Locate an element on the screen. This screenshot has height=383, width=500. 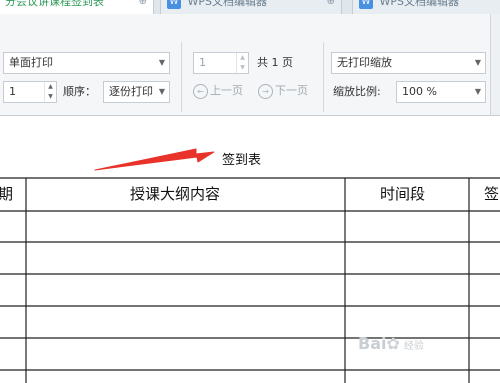
page-number-value: 1 is located at coordinates (202, 62).